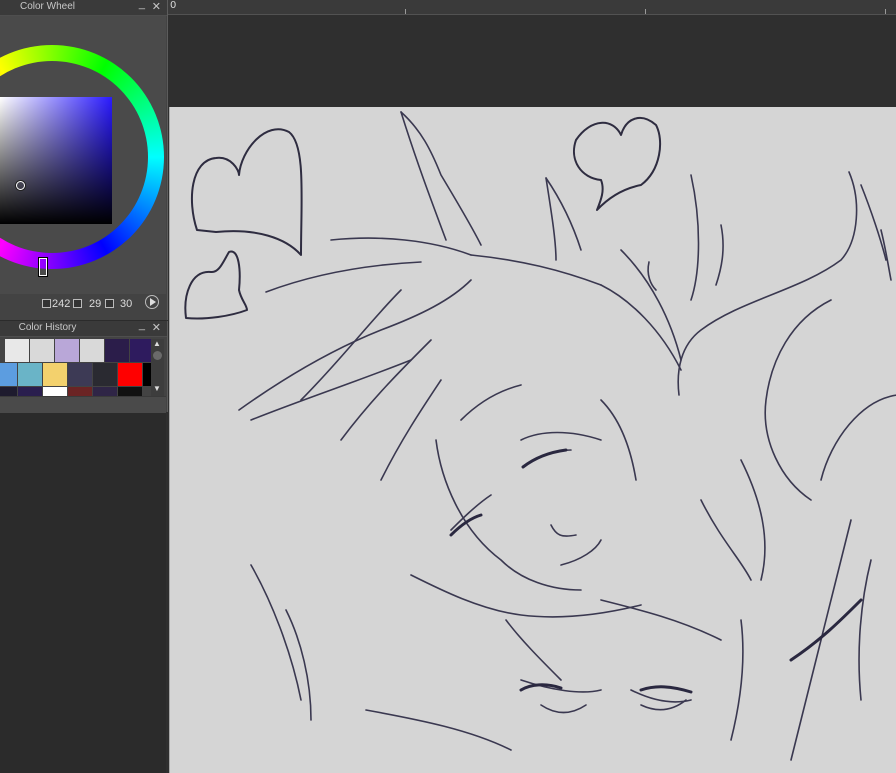  What do you see at coordinates (61, 304) in the screenshot?
I see `hue-value: 242` at bounding box center [61, 304].